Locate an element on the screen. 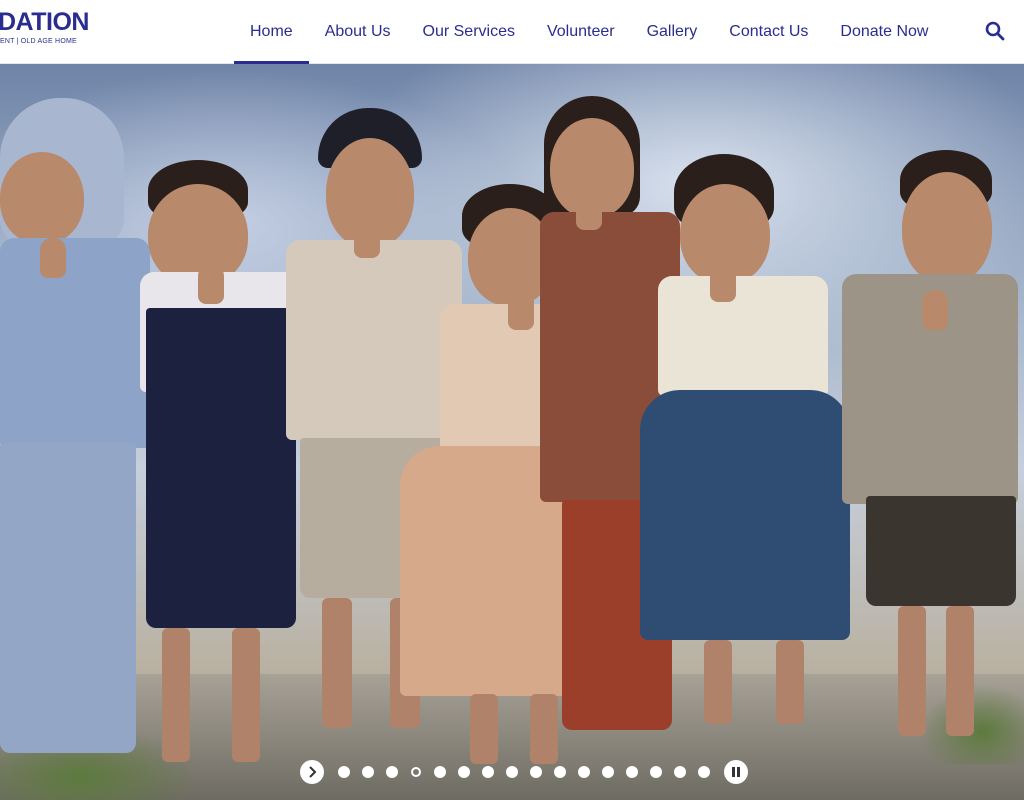 This screenshot has height=800, width=1024. pause-icon is located at coordinates (736, 772).